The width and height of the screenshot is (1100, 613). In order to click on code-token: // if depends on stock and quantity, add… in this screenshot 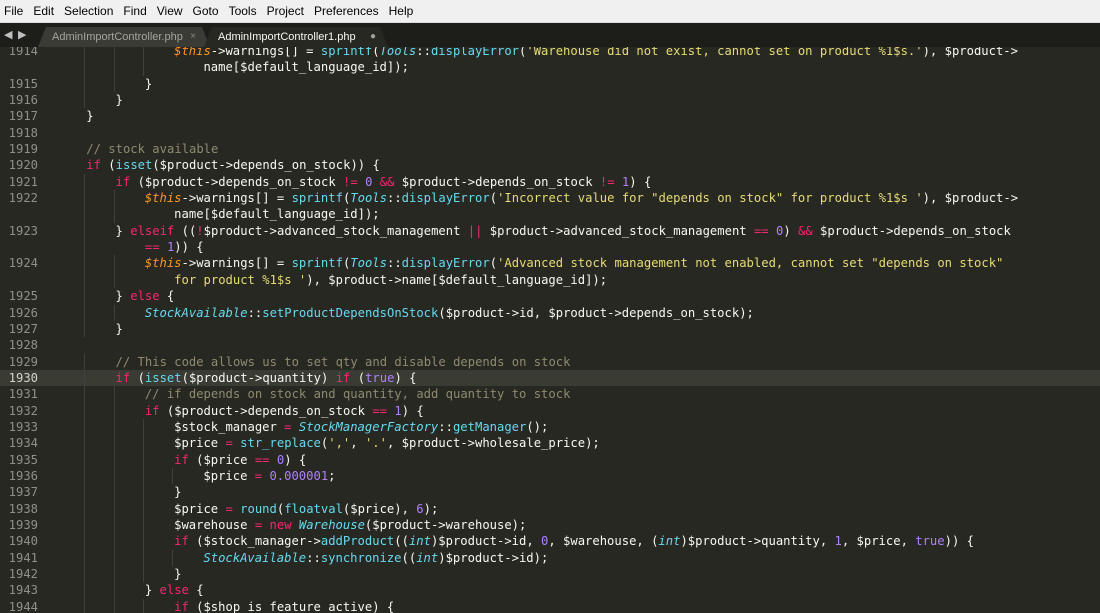, I will do `click(357, 394)`.